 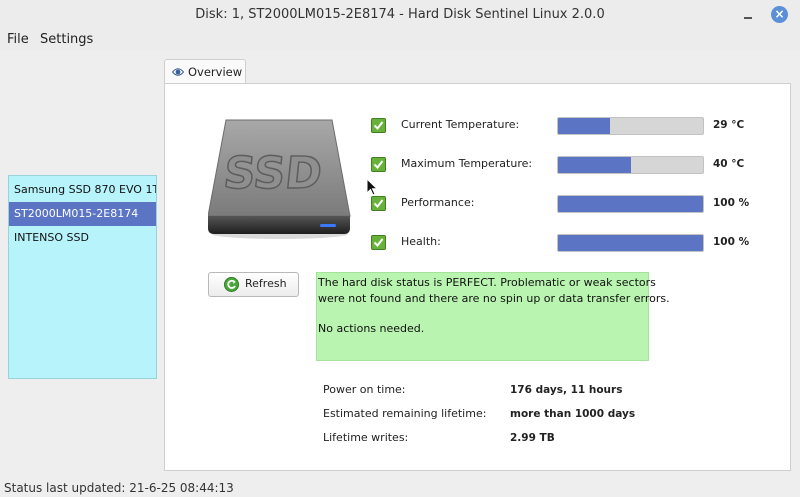 What do you see at coordinates (731, 203) in the screenshot?
I see `metric-value-performance: 100 %` at bounding box center [731, 203].